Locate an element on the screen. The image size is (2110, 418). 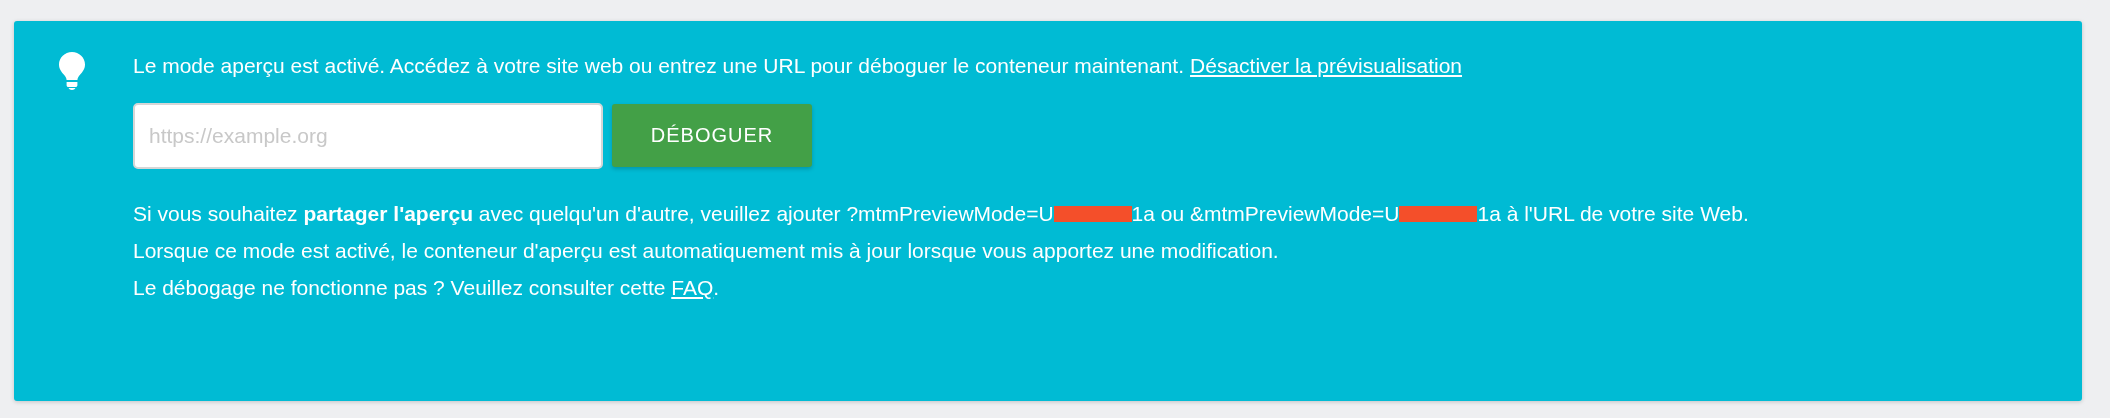
share-instructions-text: Si vous souhaitez partager l'aperçu avec quelqu'un d'autre, veuillez ajouter ?mtmPreviewMode=U is located at coordinates (593, 213).